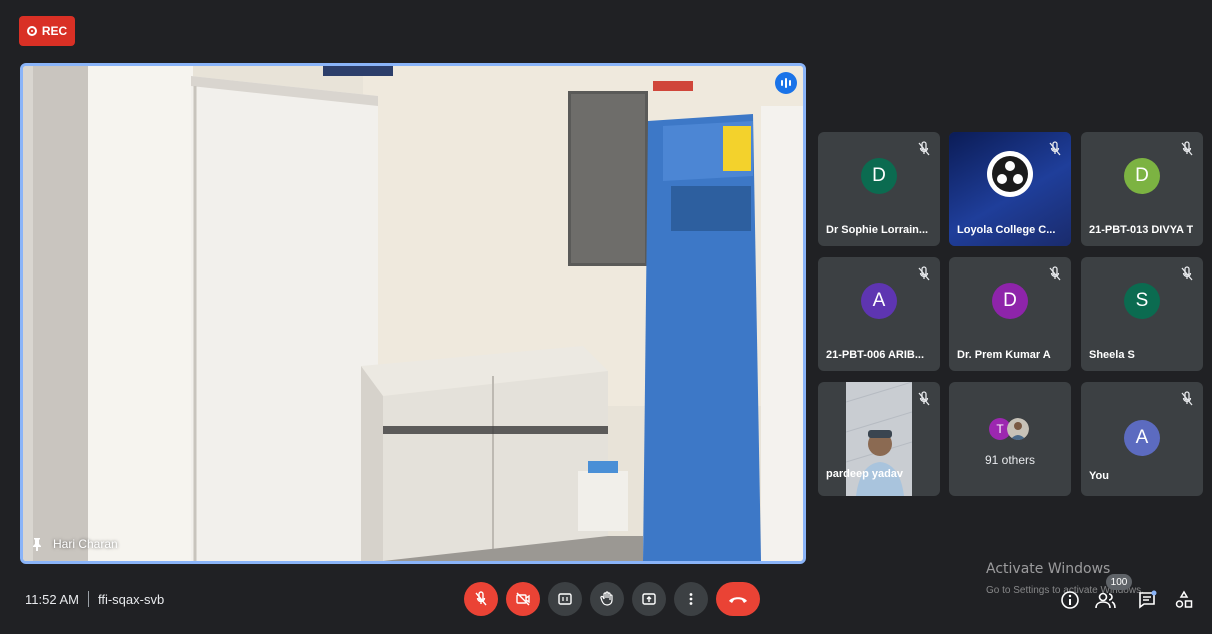  What do you see at coordinates (1010, 174) in the screenshot?
I see `college-logo-icon` at bounding box center [1010, 174].